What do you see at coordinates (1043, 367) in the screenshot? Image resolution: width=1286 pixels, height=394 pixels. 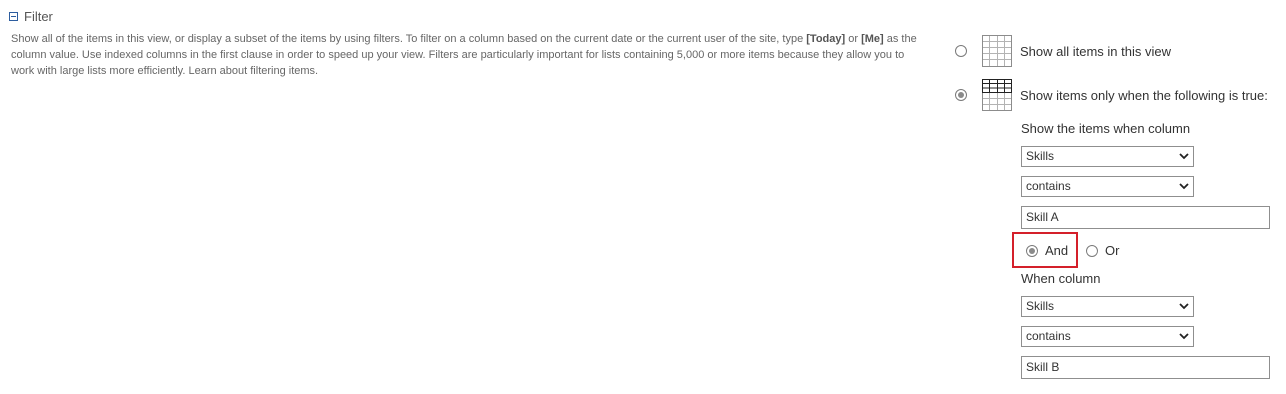 I see `second-value-text: Skill B` at bounding box center [1043, 367].